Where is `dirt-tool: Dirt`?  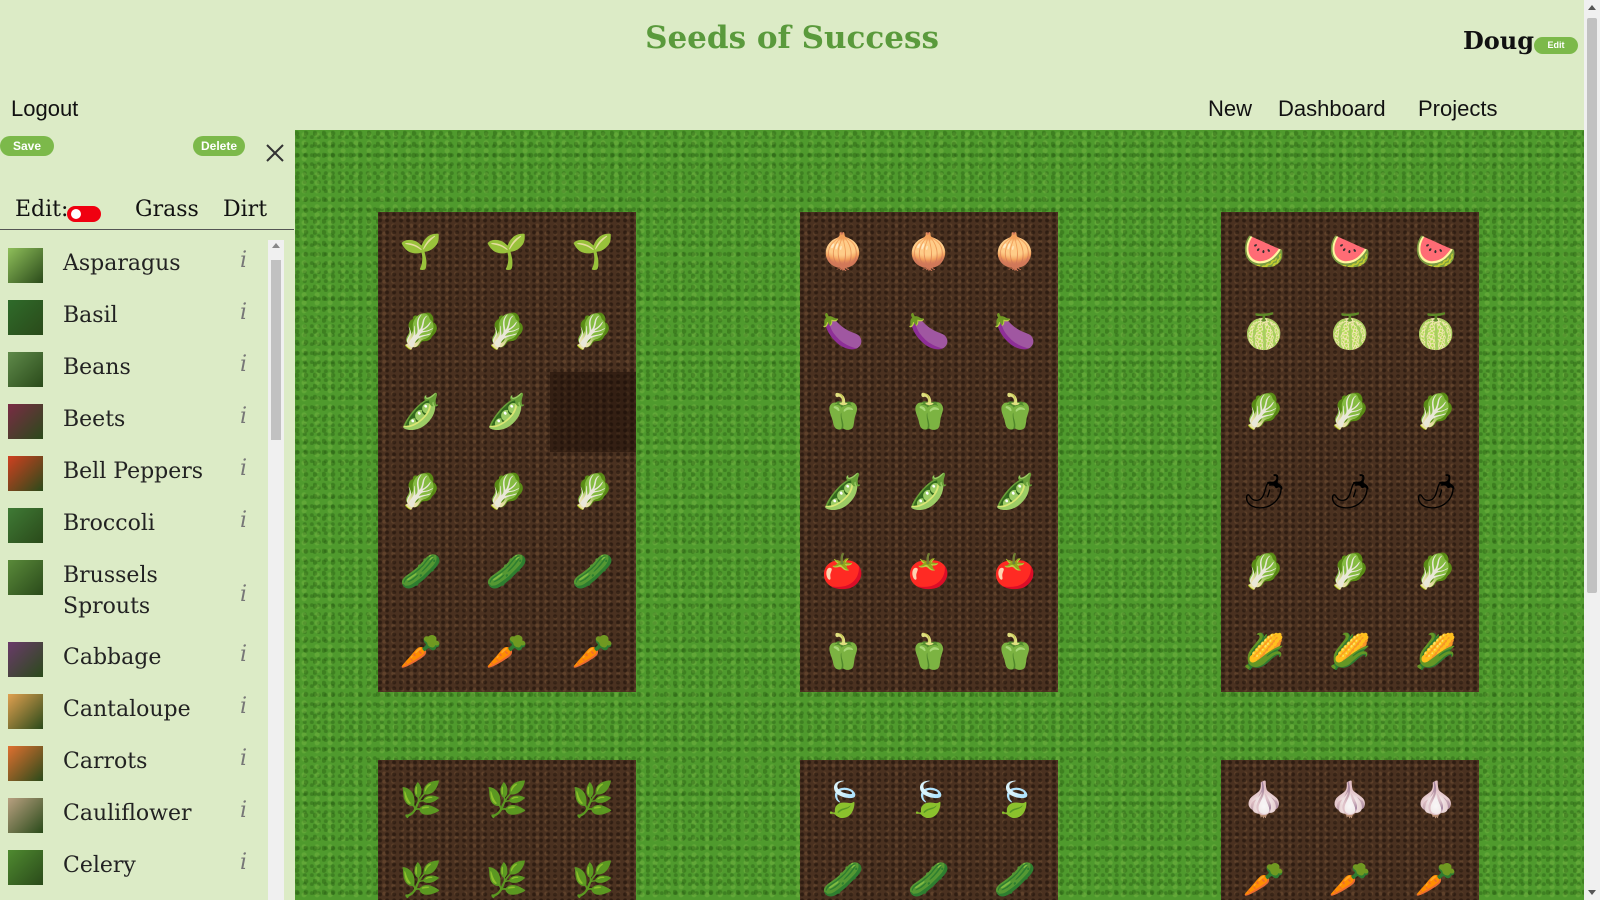
dirt-tool: Dirt is located at coordinates (245, 209).